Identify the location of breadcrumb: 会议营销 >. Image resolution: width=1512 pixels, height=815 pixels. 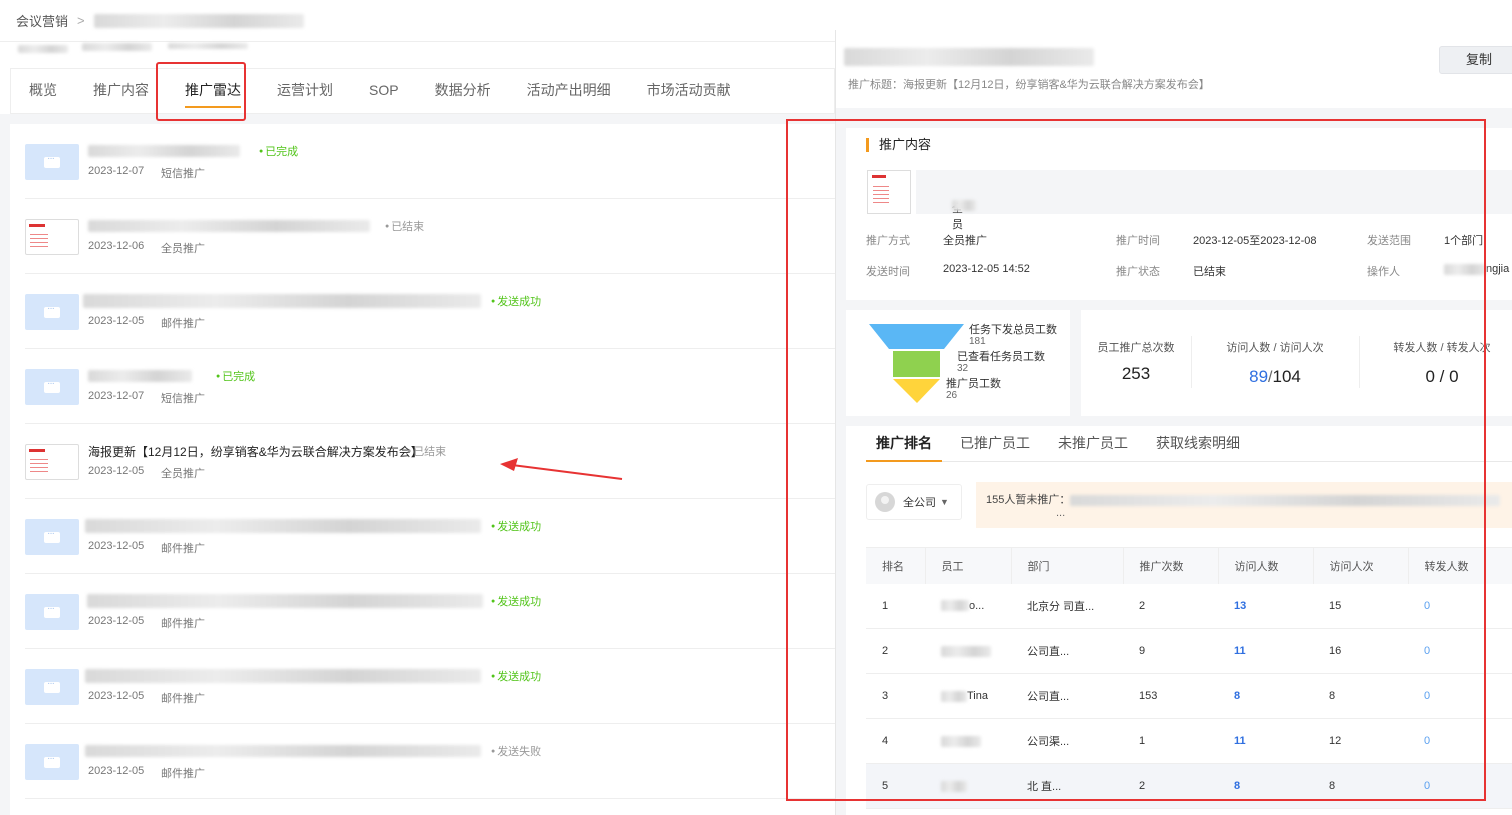
(417, 21).